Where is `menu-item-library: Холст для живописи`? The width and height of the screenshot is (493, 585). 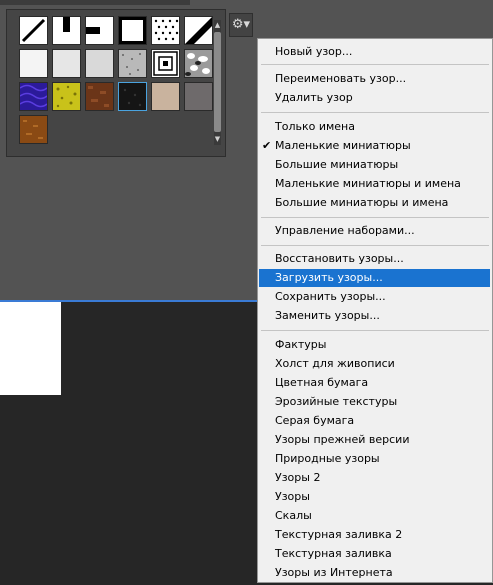
menu-item-library: Холст для живописи is located at coordinates (374, 364).